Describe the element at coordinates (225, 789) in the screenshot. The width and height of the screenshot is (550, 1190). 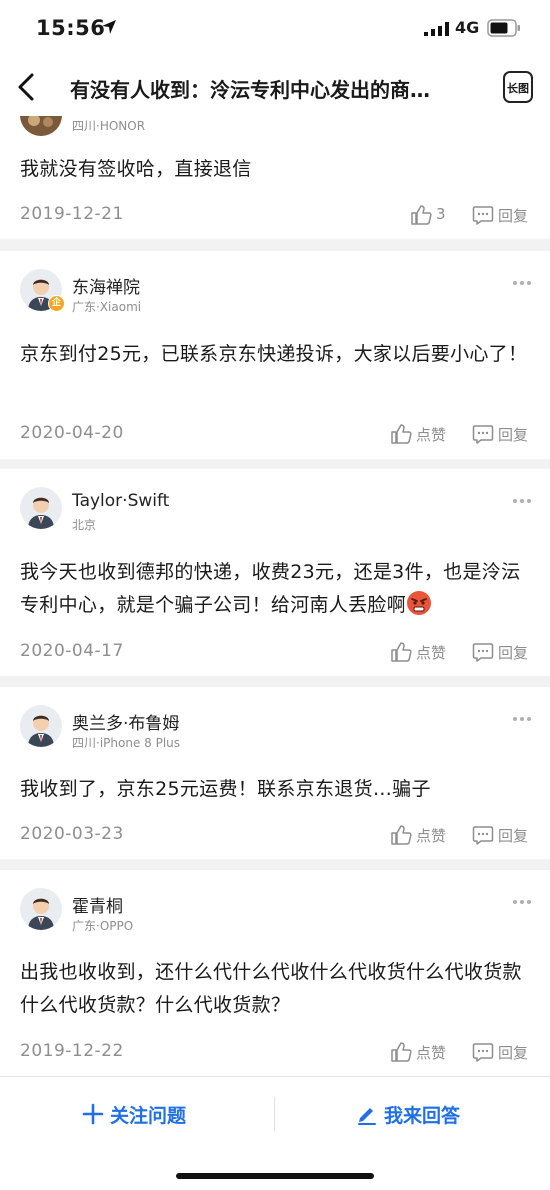
I see `answer-content: 我收到了，京东25元运费！联系京东退货…骗子` at that location.